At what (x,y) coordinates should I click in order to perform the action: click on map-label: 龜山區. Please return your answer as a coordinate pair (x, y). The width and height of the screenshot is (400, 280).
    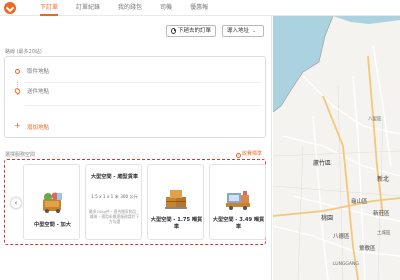
    Looking at the image, I should click on (359, 202).